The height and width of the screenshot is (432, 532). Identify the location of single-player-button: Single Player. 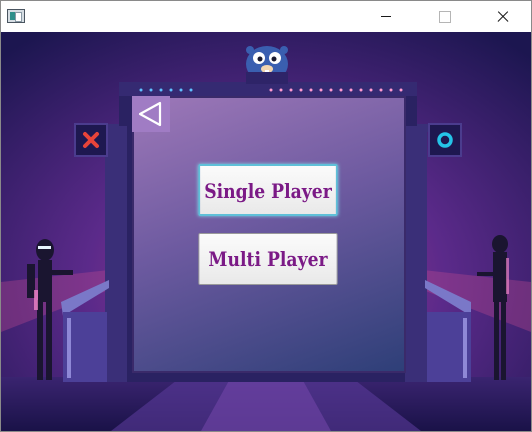
(268, 190).